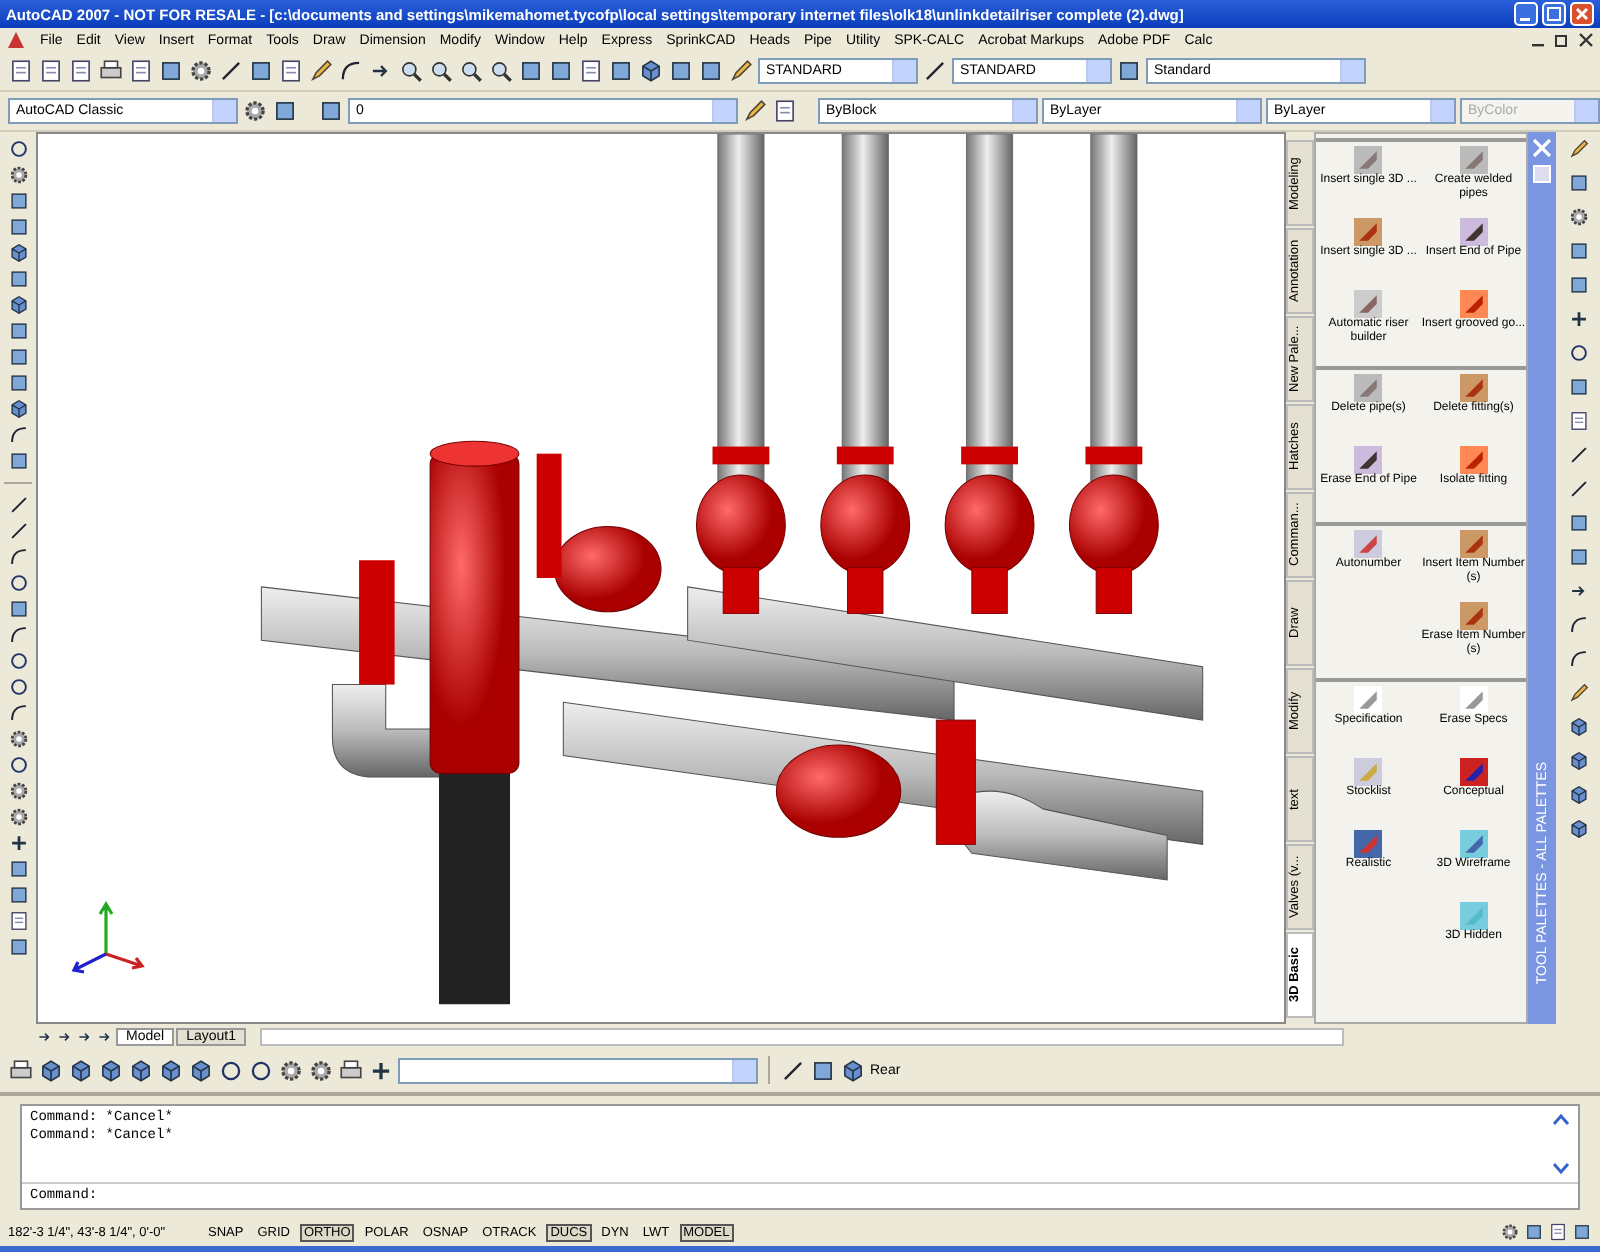  What do you see at coordinates (1526, 14) in the screenshot?
I see `minimize-icon` at bounding box center [1526, 14].